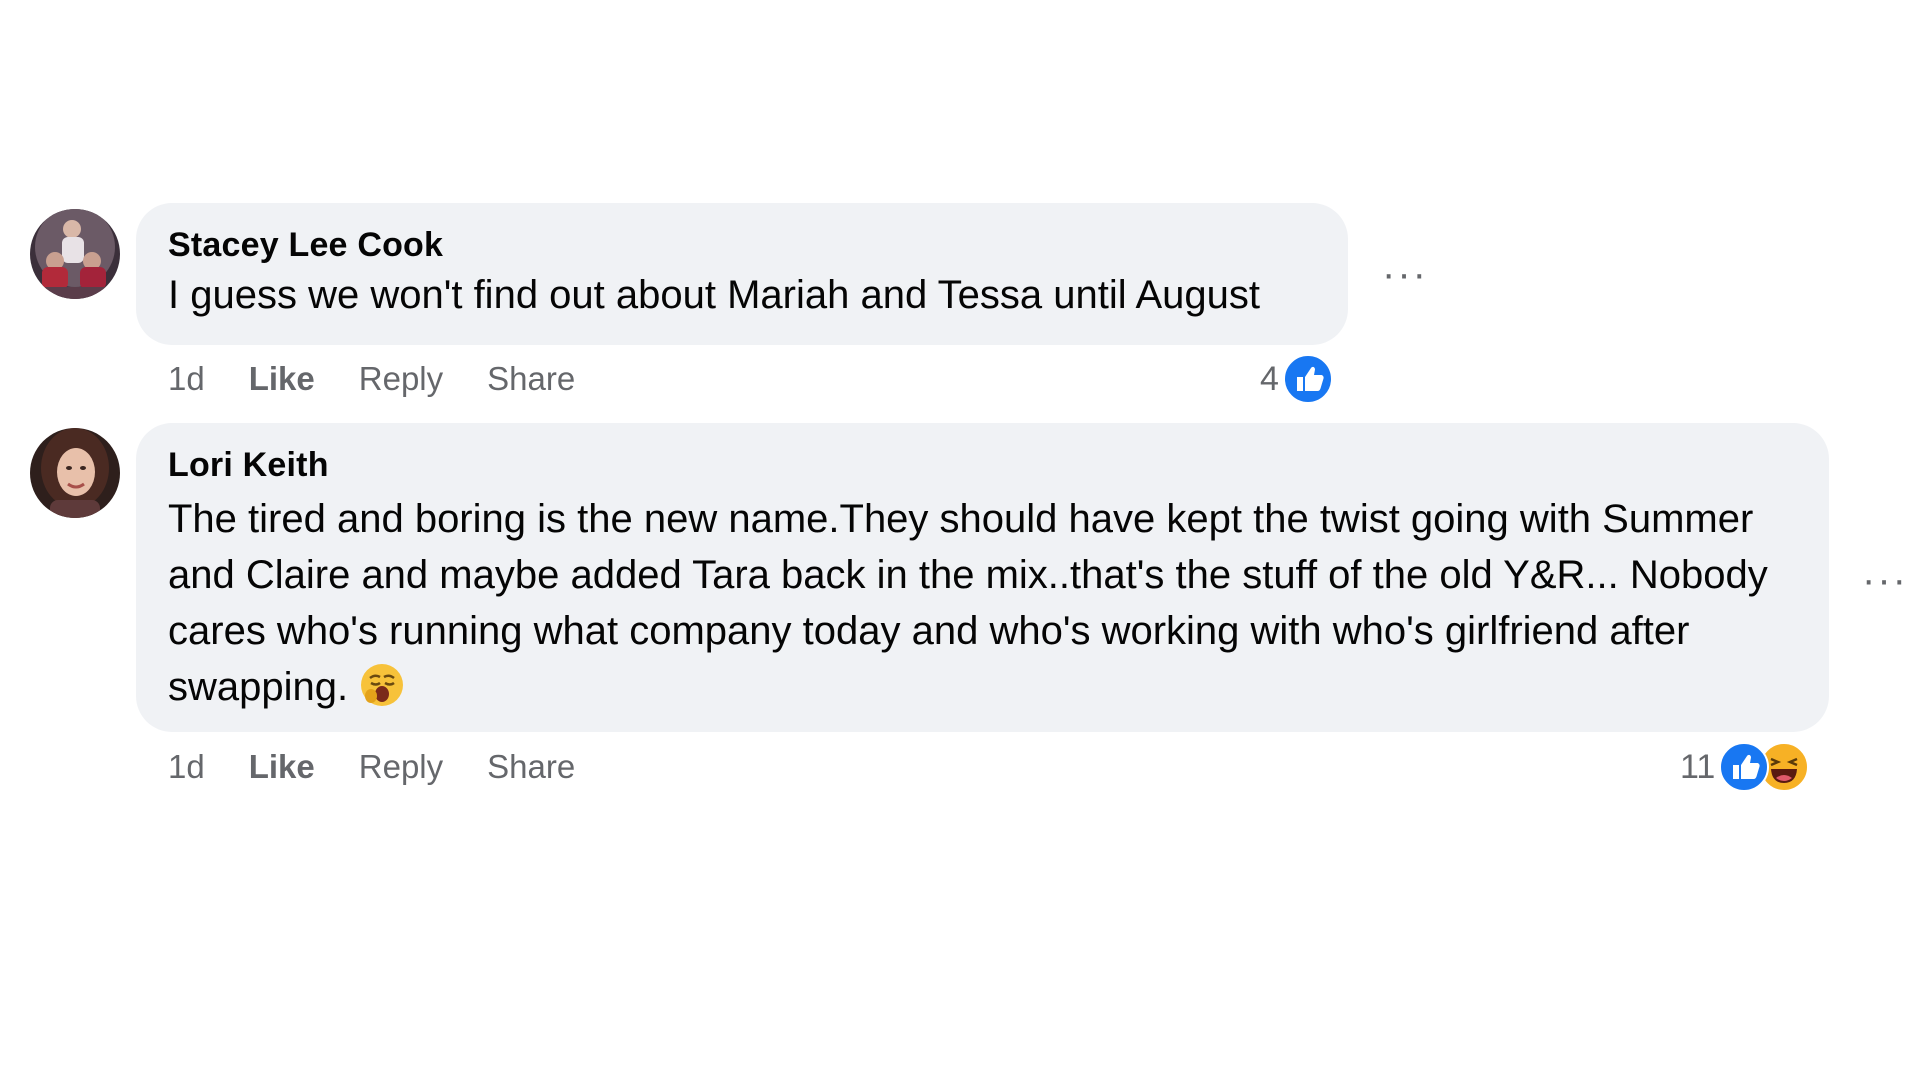 Image resolution: width=1920 pixels, height=1080 pixels. Describe the element at coordinates (982, 465) in the screenshot. I see `comment-author: Lori Keith` at that location.